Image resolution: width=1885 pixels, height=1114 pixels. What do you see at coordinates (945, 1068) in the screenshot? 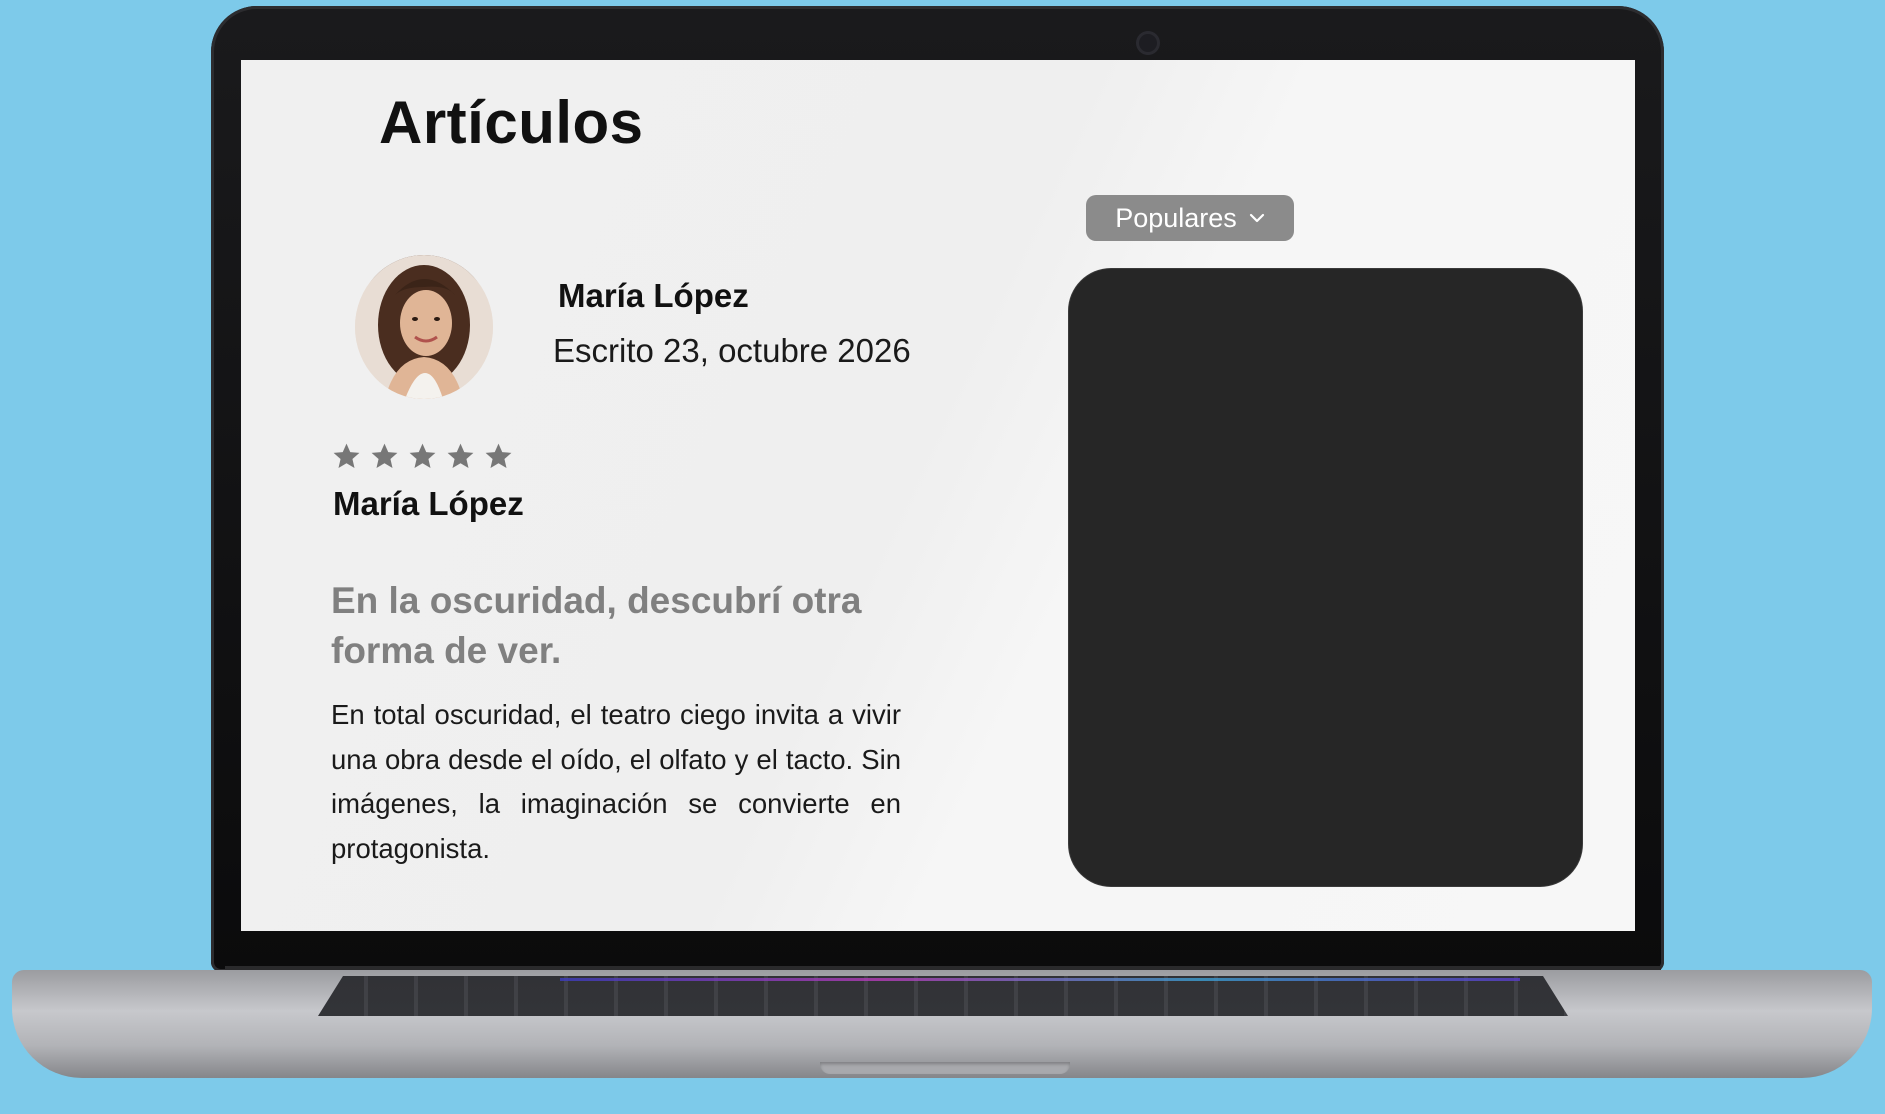
I see `laptop-notch` at bounding box center [945, 1068].